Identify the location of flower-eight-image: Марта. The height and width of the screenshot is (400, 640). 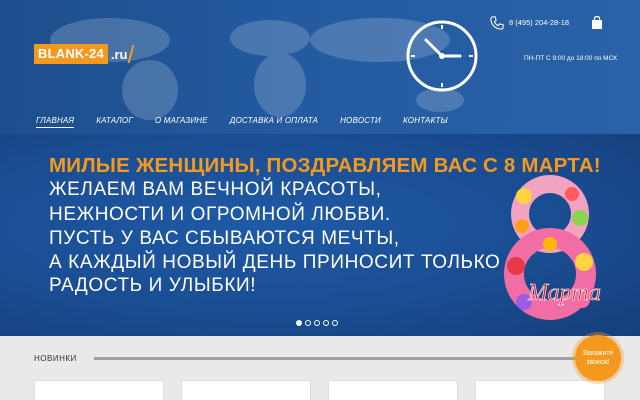
(552, 247).